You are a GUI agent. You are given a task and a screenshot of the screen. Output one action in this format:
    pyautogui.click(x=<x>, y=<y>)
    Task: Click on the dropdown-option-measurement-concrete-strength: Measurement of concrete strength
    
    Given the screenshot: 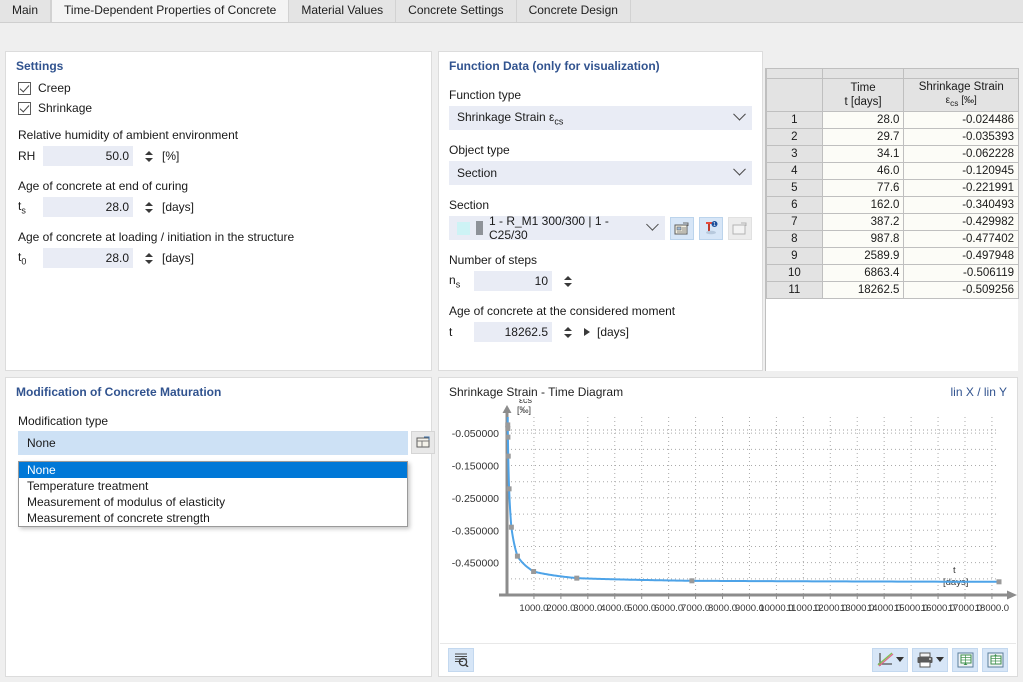 What is the action you would take?
    pyautogui.click(x=213, y=518)
    